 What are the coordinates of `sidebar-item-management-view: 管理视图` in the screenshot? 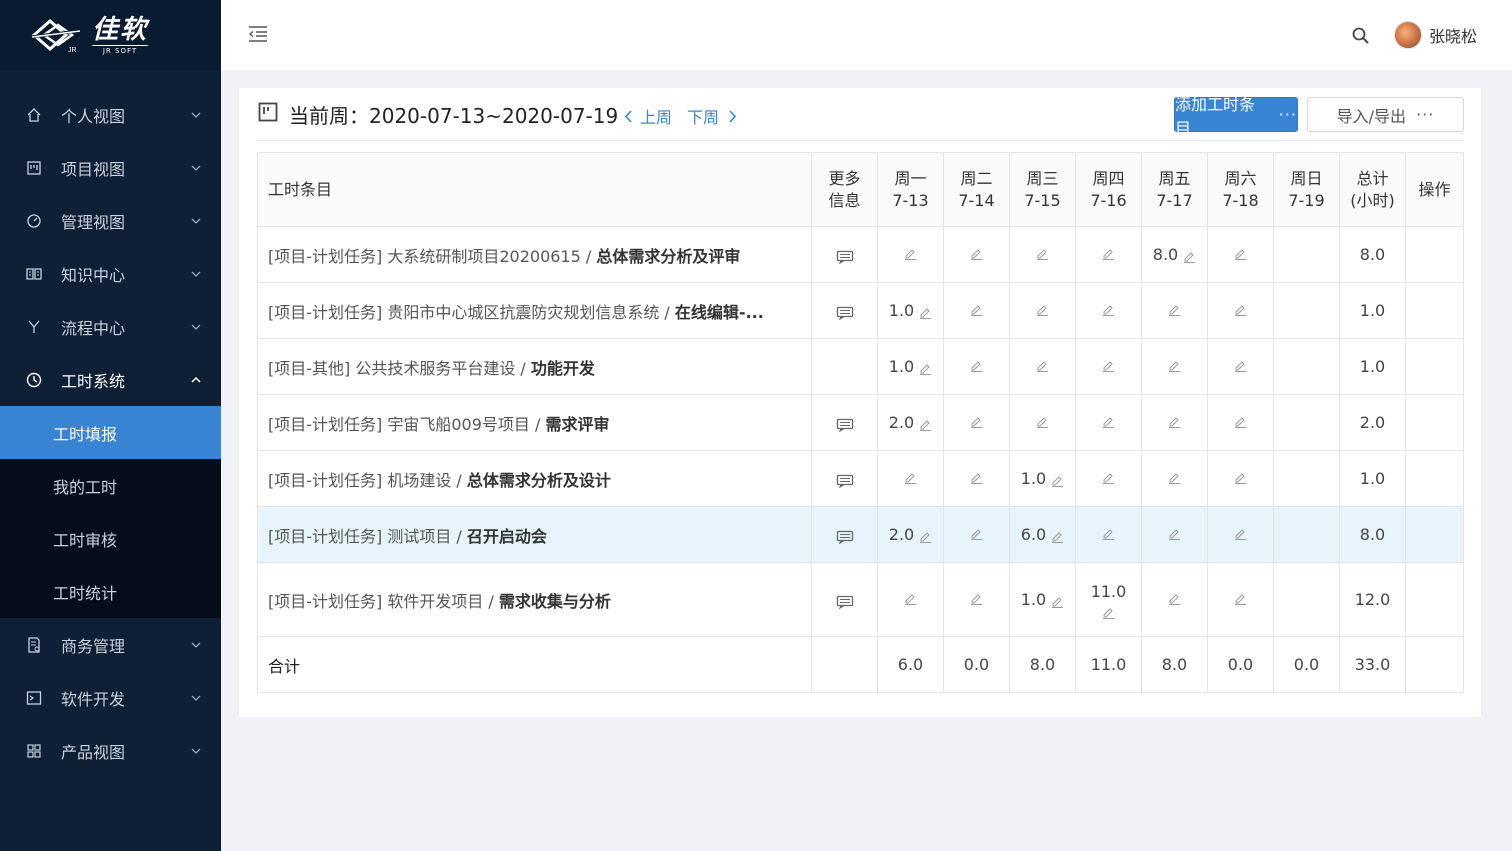 It's located at (110, 220).